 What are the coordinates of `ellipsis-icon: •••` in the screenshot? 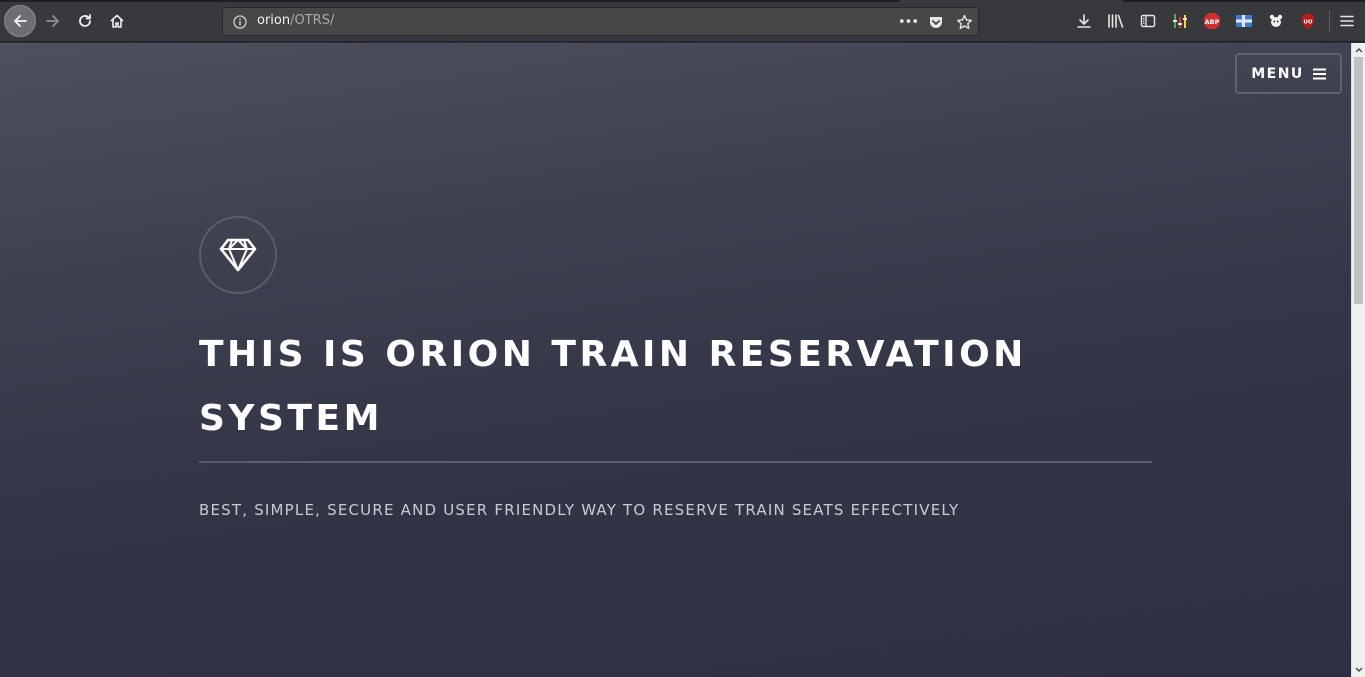 It's located at (908, 22).